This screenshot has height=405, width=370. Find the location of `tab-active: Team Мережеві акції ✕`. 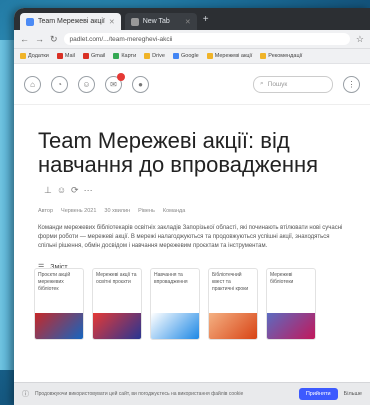

tab-active: Team Мережеві акції ✕ is located at coordinates (70, 21).